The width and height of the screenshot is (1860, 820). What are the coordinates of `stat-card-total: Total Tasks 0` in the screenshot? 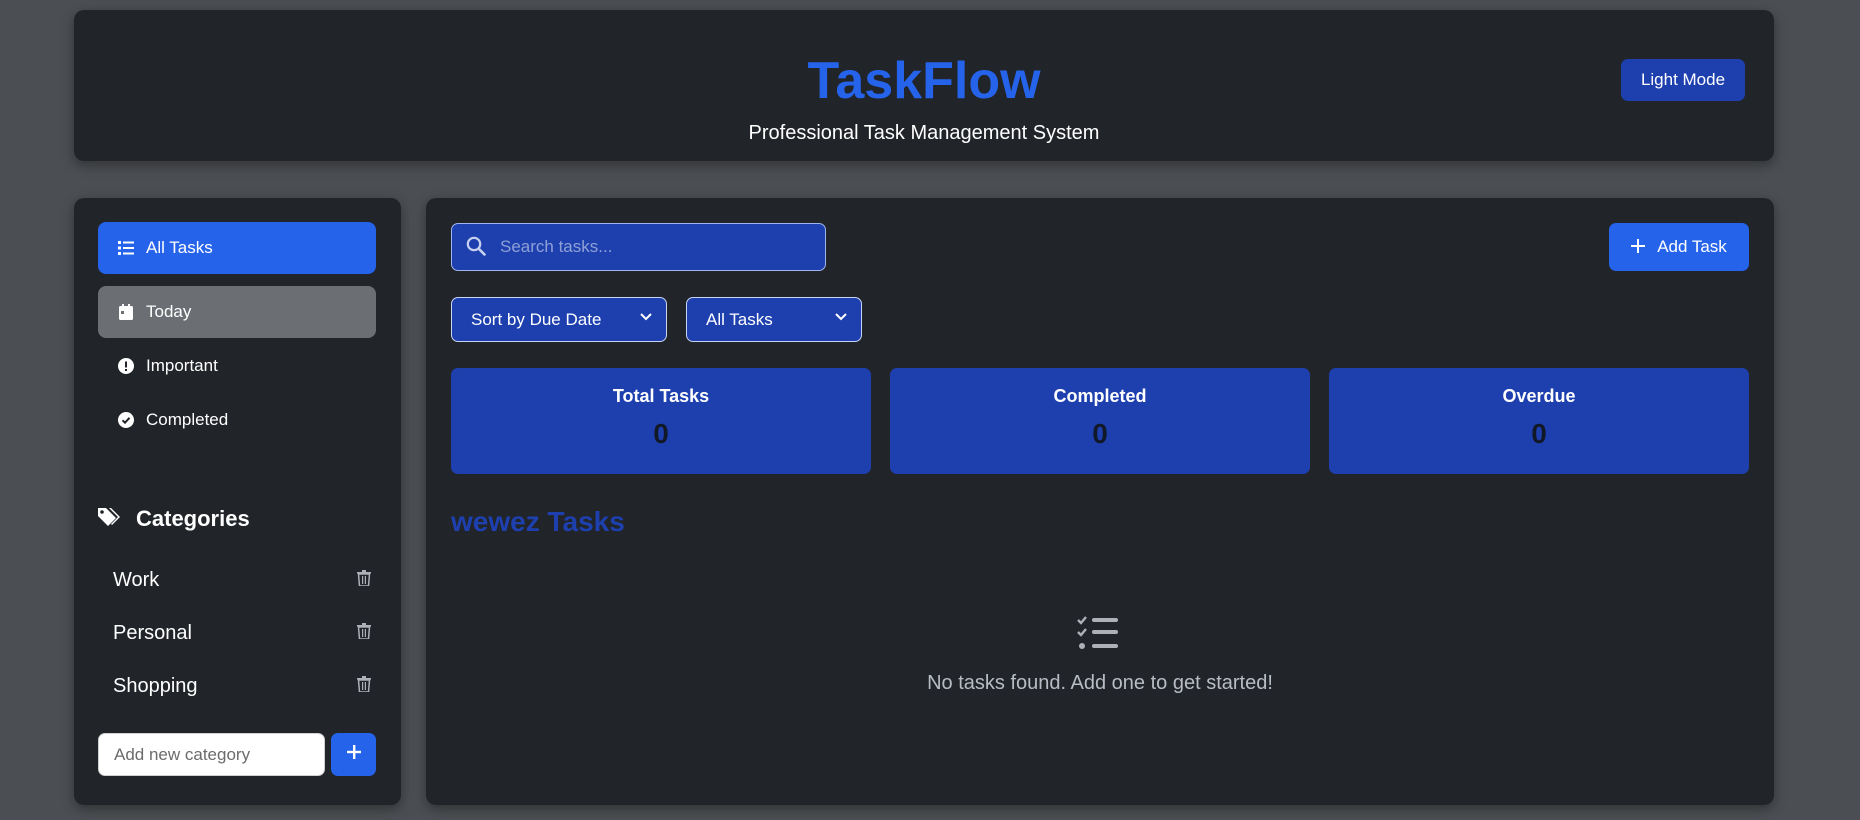 It's located at (661, 421).